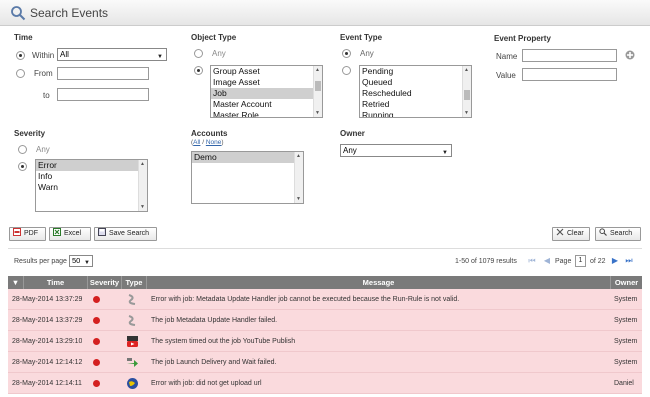 The image size is (650, 397). What do you see at coordinates (247, 177) in the screenshot?
I see `accounts-listbox: Demo ▲ ▼` at bounding box center [247, 177].